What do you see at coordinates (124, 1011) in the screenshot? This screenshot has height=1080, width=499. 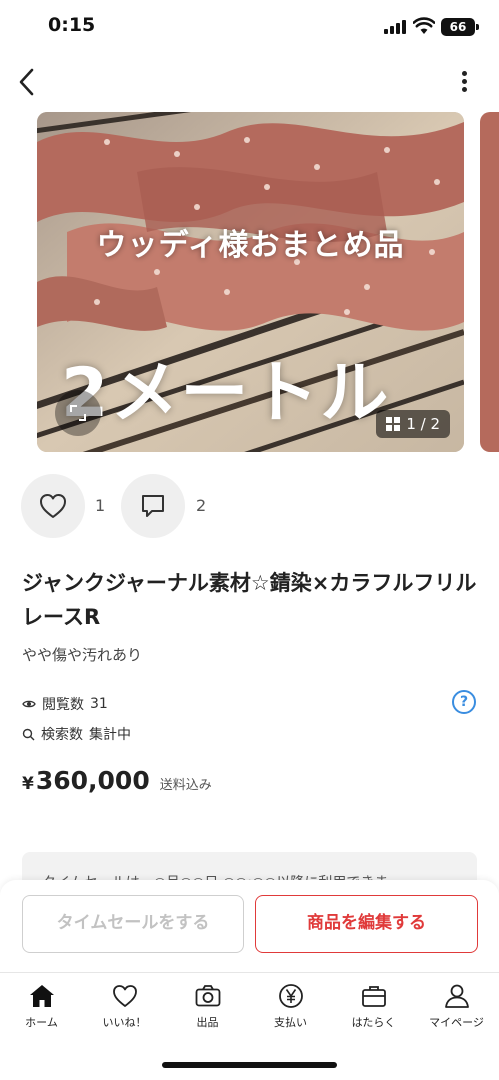 I see `tab-likes: いいね！` at bounding box center [124, 1011].